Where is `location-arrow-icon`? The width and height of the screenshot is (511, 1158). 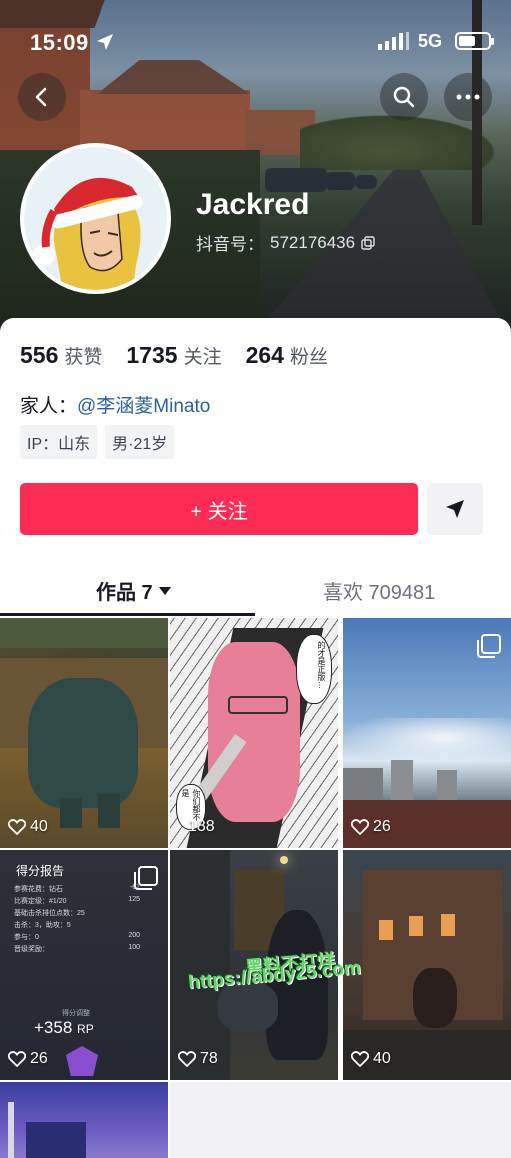
location-arrow-icon is located at coordinates (105, 42).